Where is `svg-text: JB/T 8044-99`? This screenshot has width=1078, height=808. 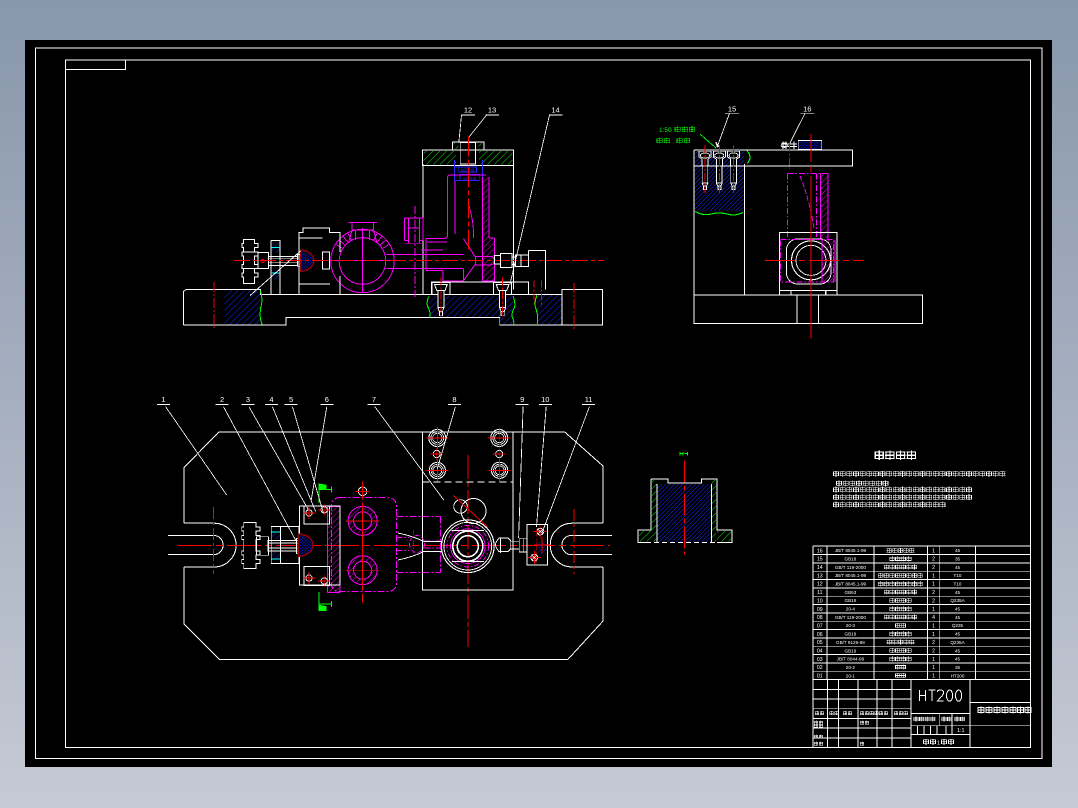
svg-text: JB/T 8044-99 is located at coordinates (851, 659).